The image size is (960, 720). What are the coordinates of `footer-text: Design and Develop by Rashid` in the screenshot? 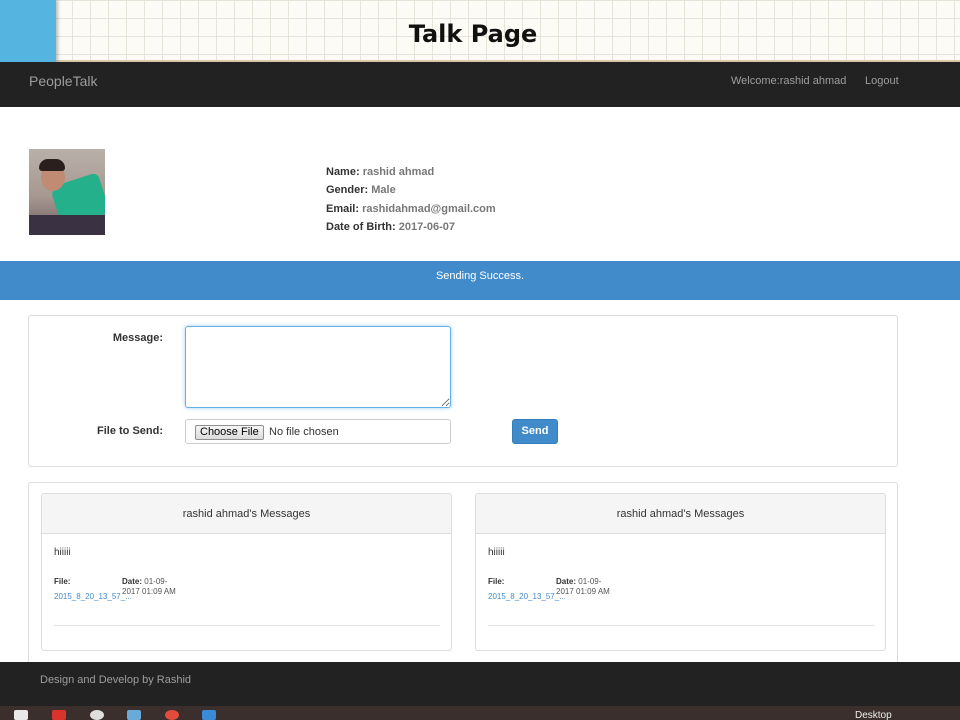 It's located at (116, 680).